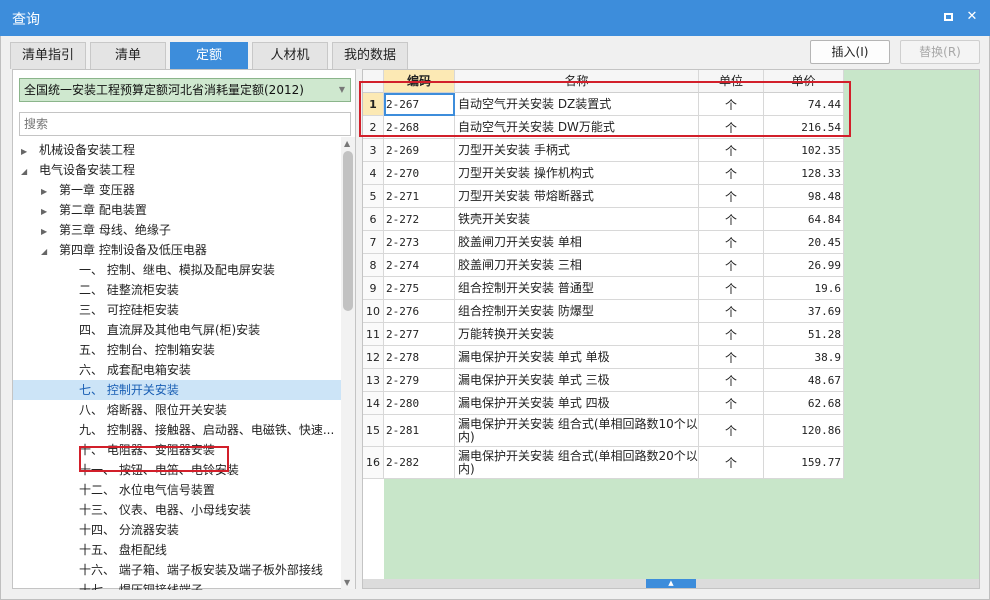  I want to click on cell-code: 2-272, so click(419, 219).